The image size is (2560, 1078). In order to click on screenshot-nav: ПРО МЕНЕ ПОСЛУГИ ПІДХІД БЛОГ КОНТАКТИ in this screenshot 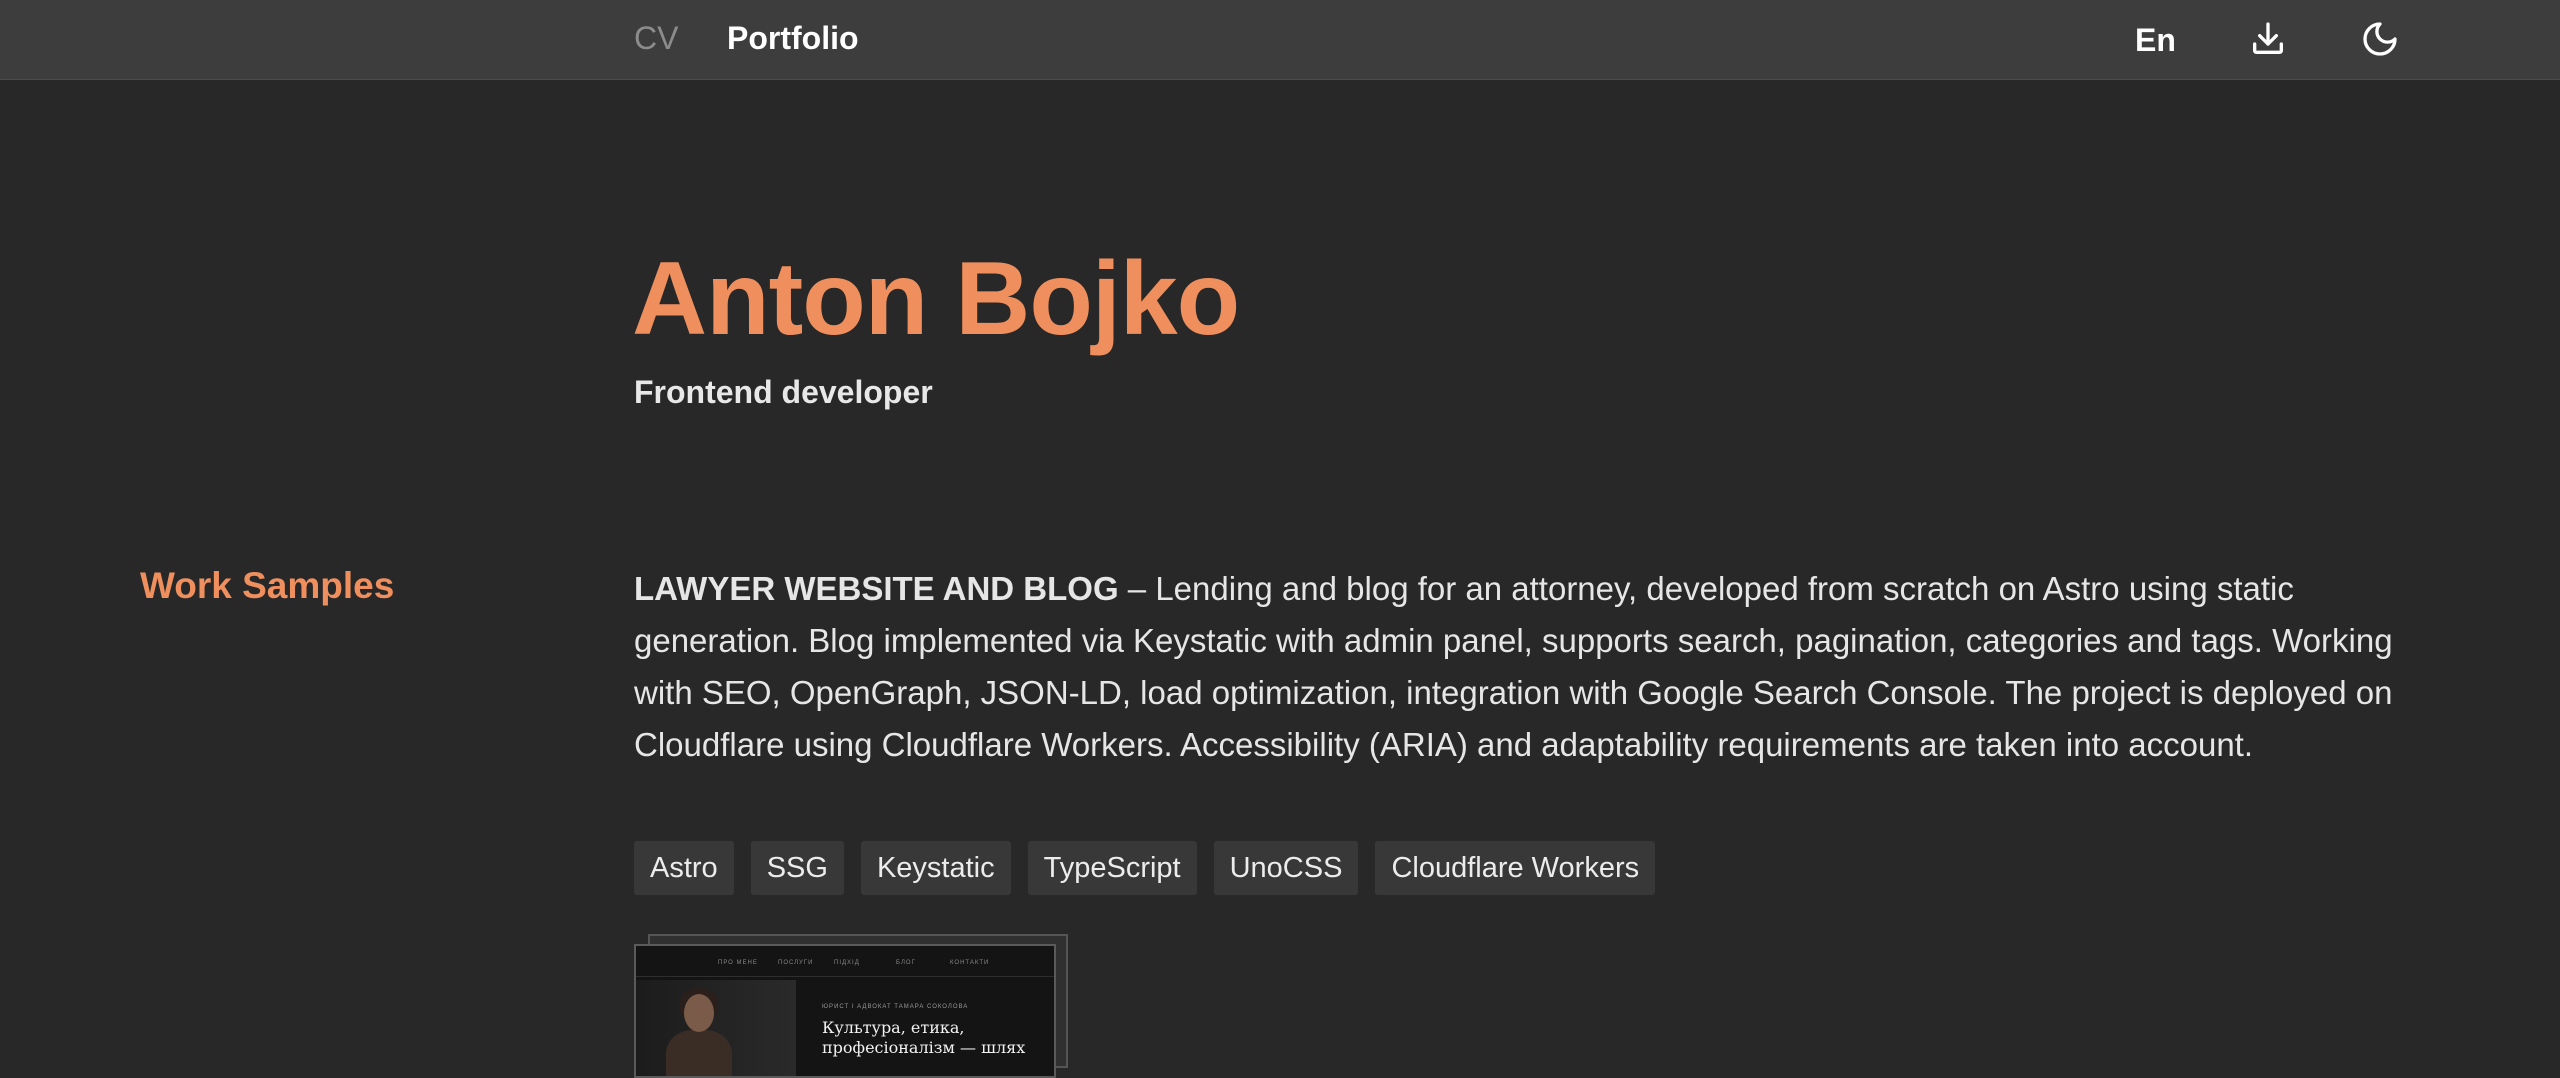, I will do `click(845, 965)`.